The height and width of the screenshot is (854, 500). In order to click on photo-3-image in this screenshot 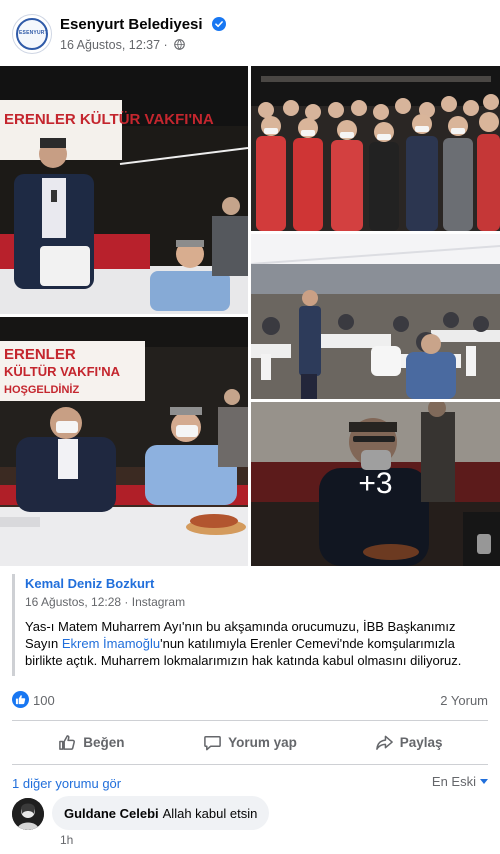, I will do `click(375, 316)`.